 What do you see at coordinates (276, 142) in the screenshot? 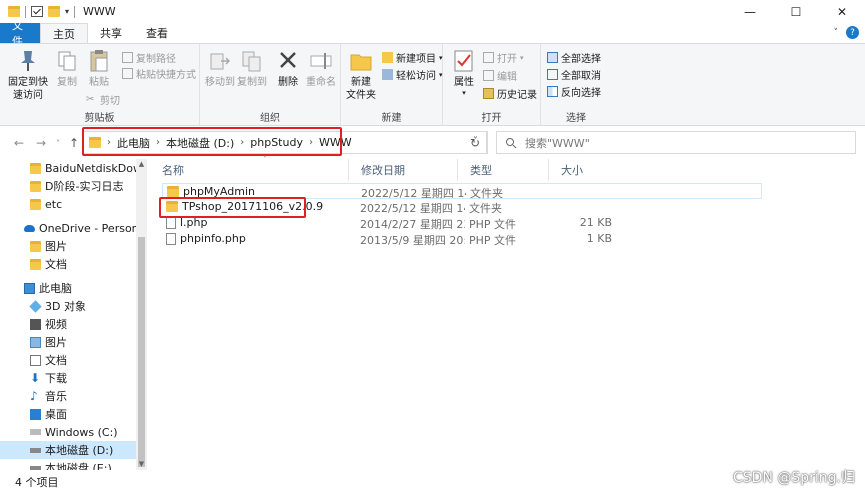
I see `breadcrumb-phpstudy: phpStudy` at bounding box center [276, 142].